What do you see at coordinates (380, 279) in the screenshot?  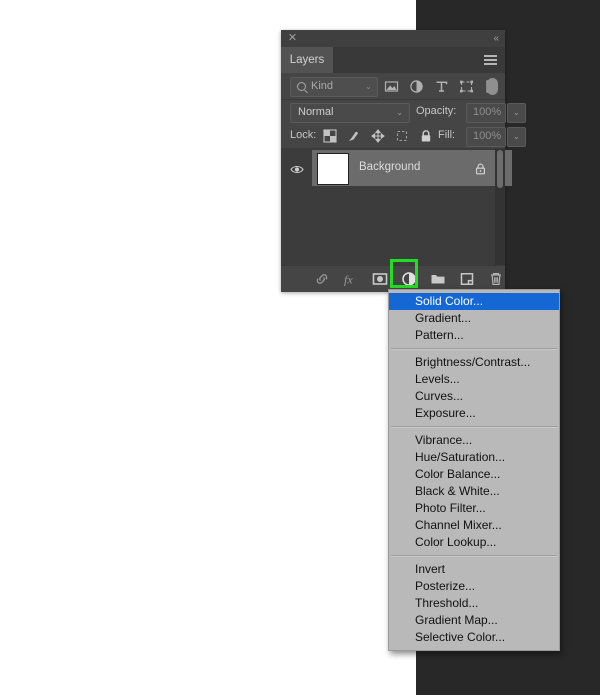 I see `add-layer-mask-icon` at bounding box center [380, 279].